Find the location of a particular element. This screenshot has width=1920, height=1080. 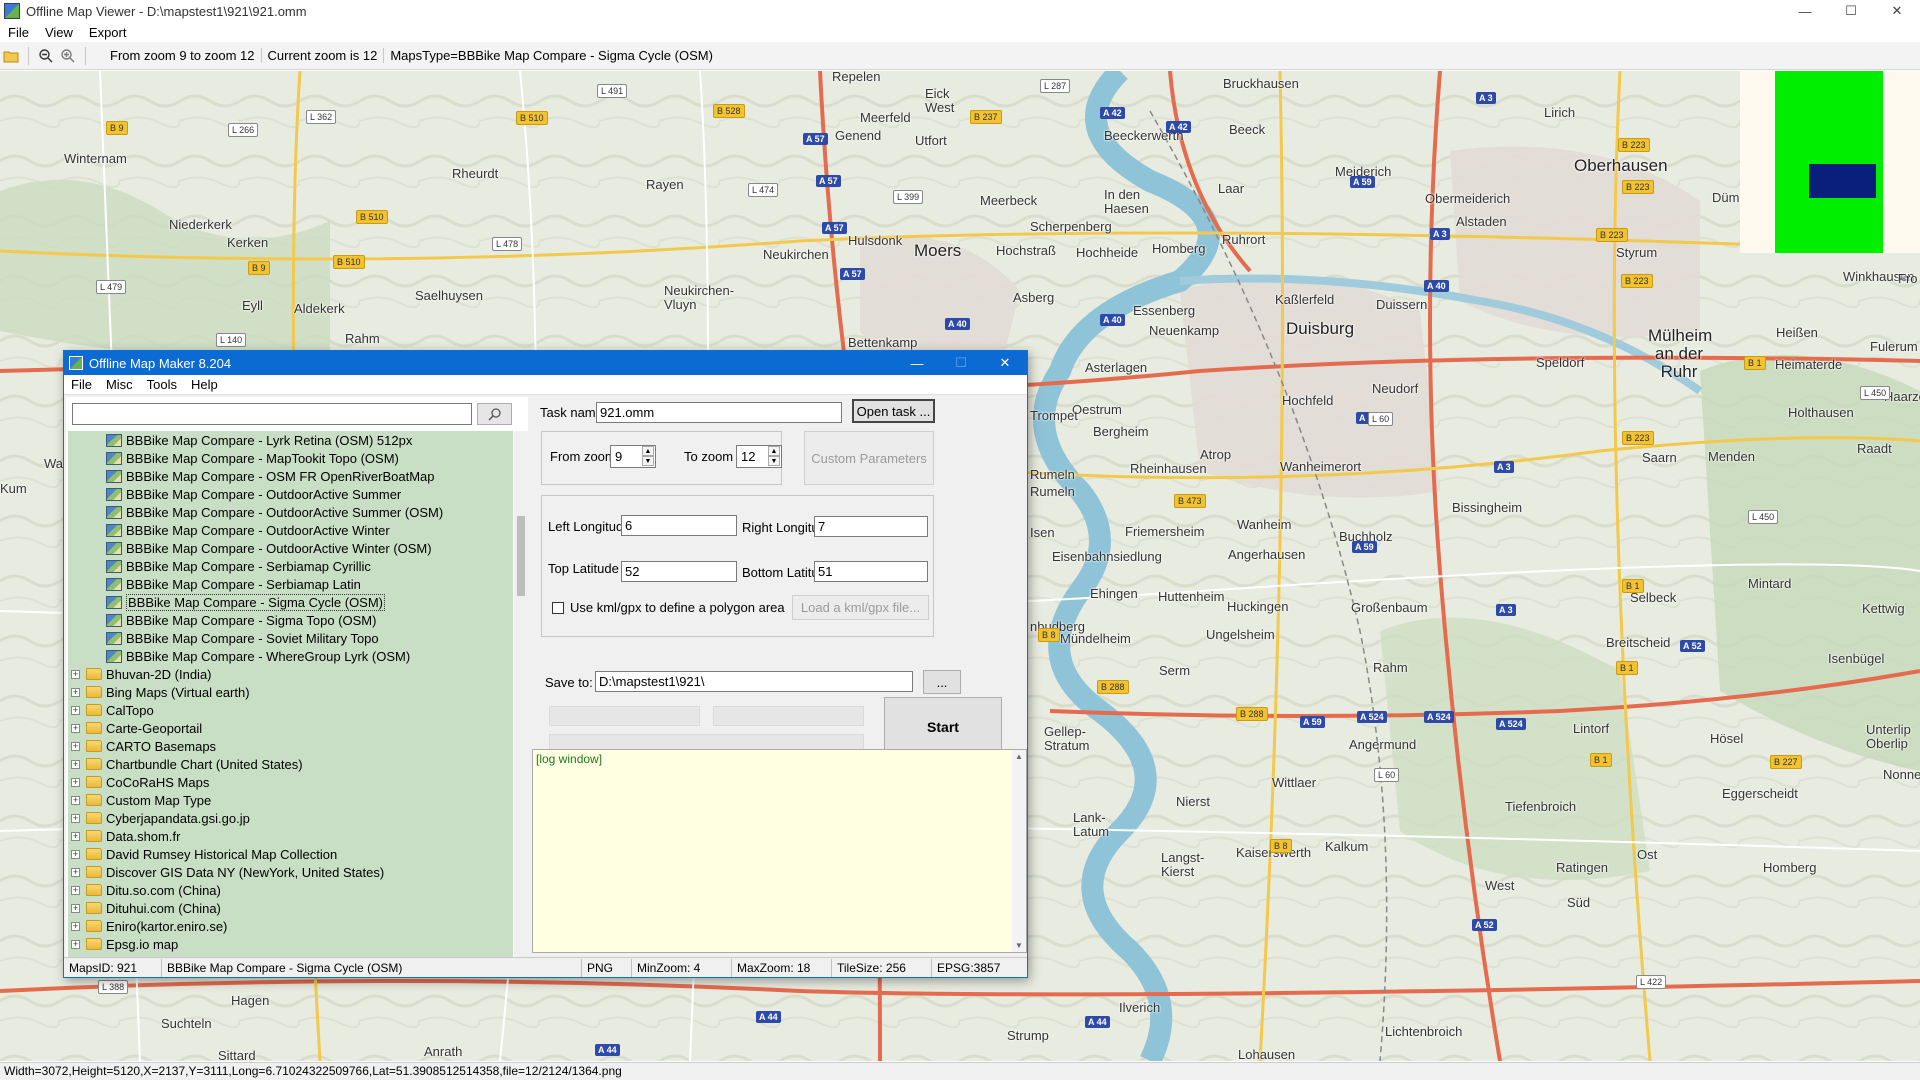

place-label: Mintard is located at coordinates (1770, 583).